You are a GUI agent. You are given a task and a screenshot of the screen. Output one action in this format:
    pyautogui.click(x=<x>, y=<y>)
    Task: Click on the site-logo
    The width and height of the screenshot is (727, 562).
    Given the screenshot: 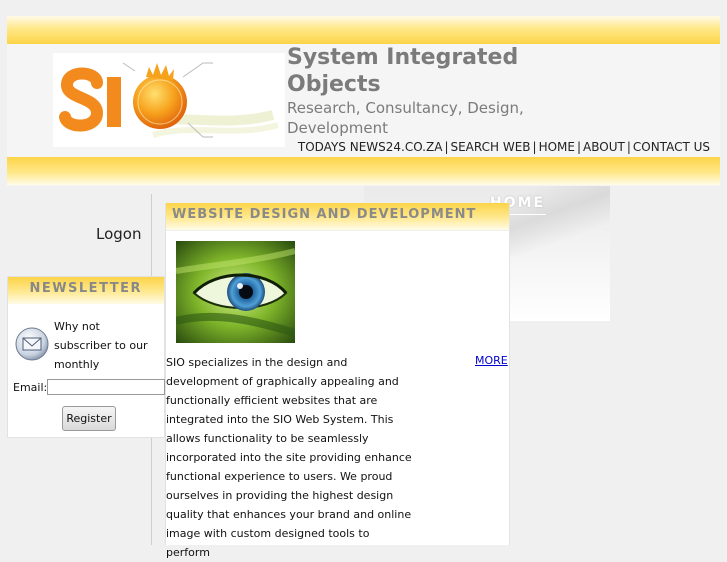 What is the action you would take?
    pyautogui.click(x=169, y=100)
    